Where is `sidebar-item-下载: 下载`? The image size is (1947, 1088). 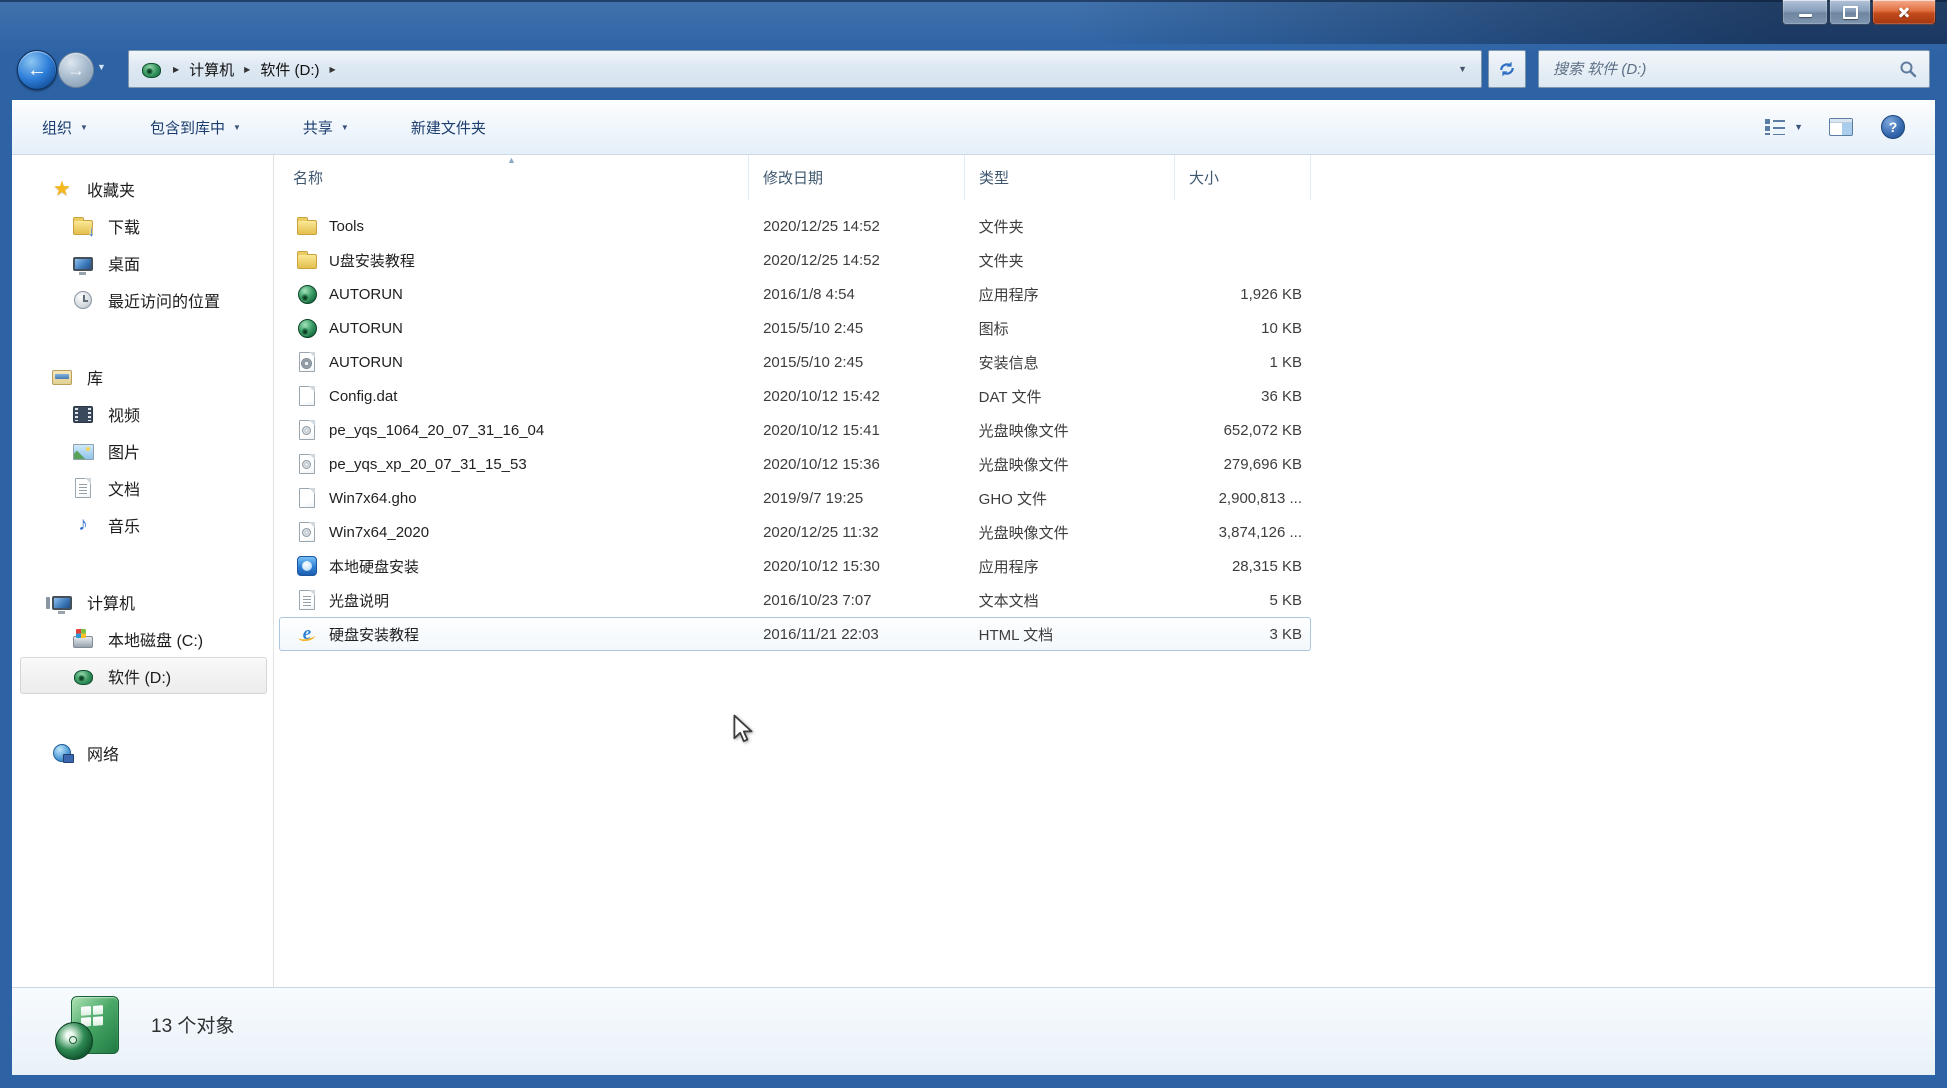 sidebar-item-下载: 下载 is located at coordinates (143, 225).